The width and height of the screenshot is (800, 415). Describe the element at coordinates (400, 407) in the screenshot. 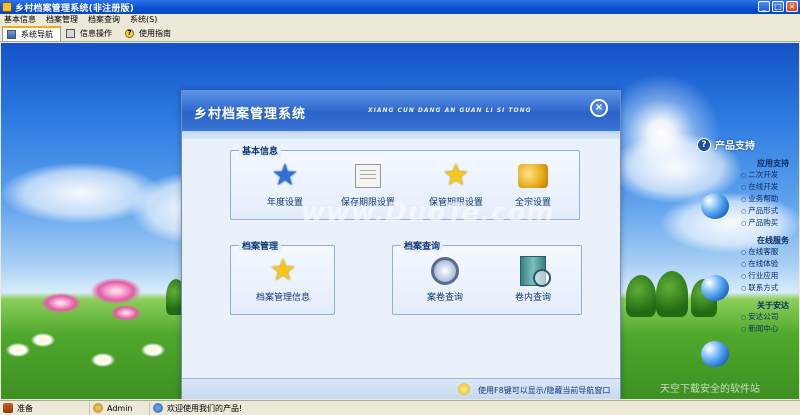

I see `status-bar: 准备 Admin 欢迎使用我们的产品!` at that location.